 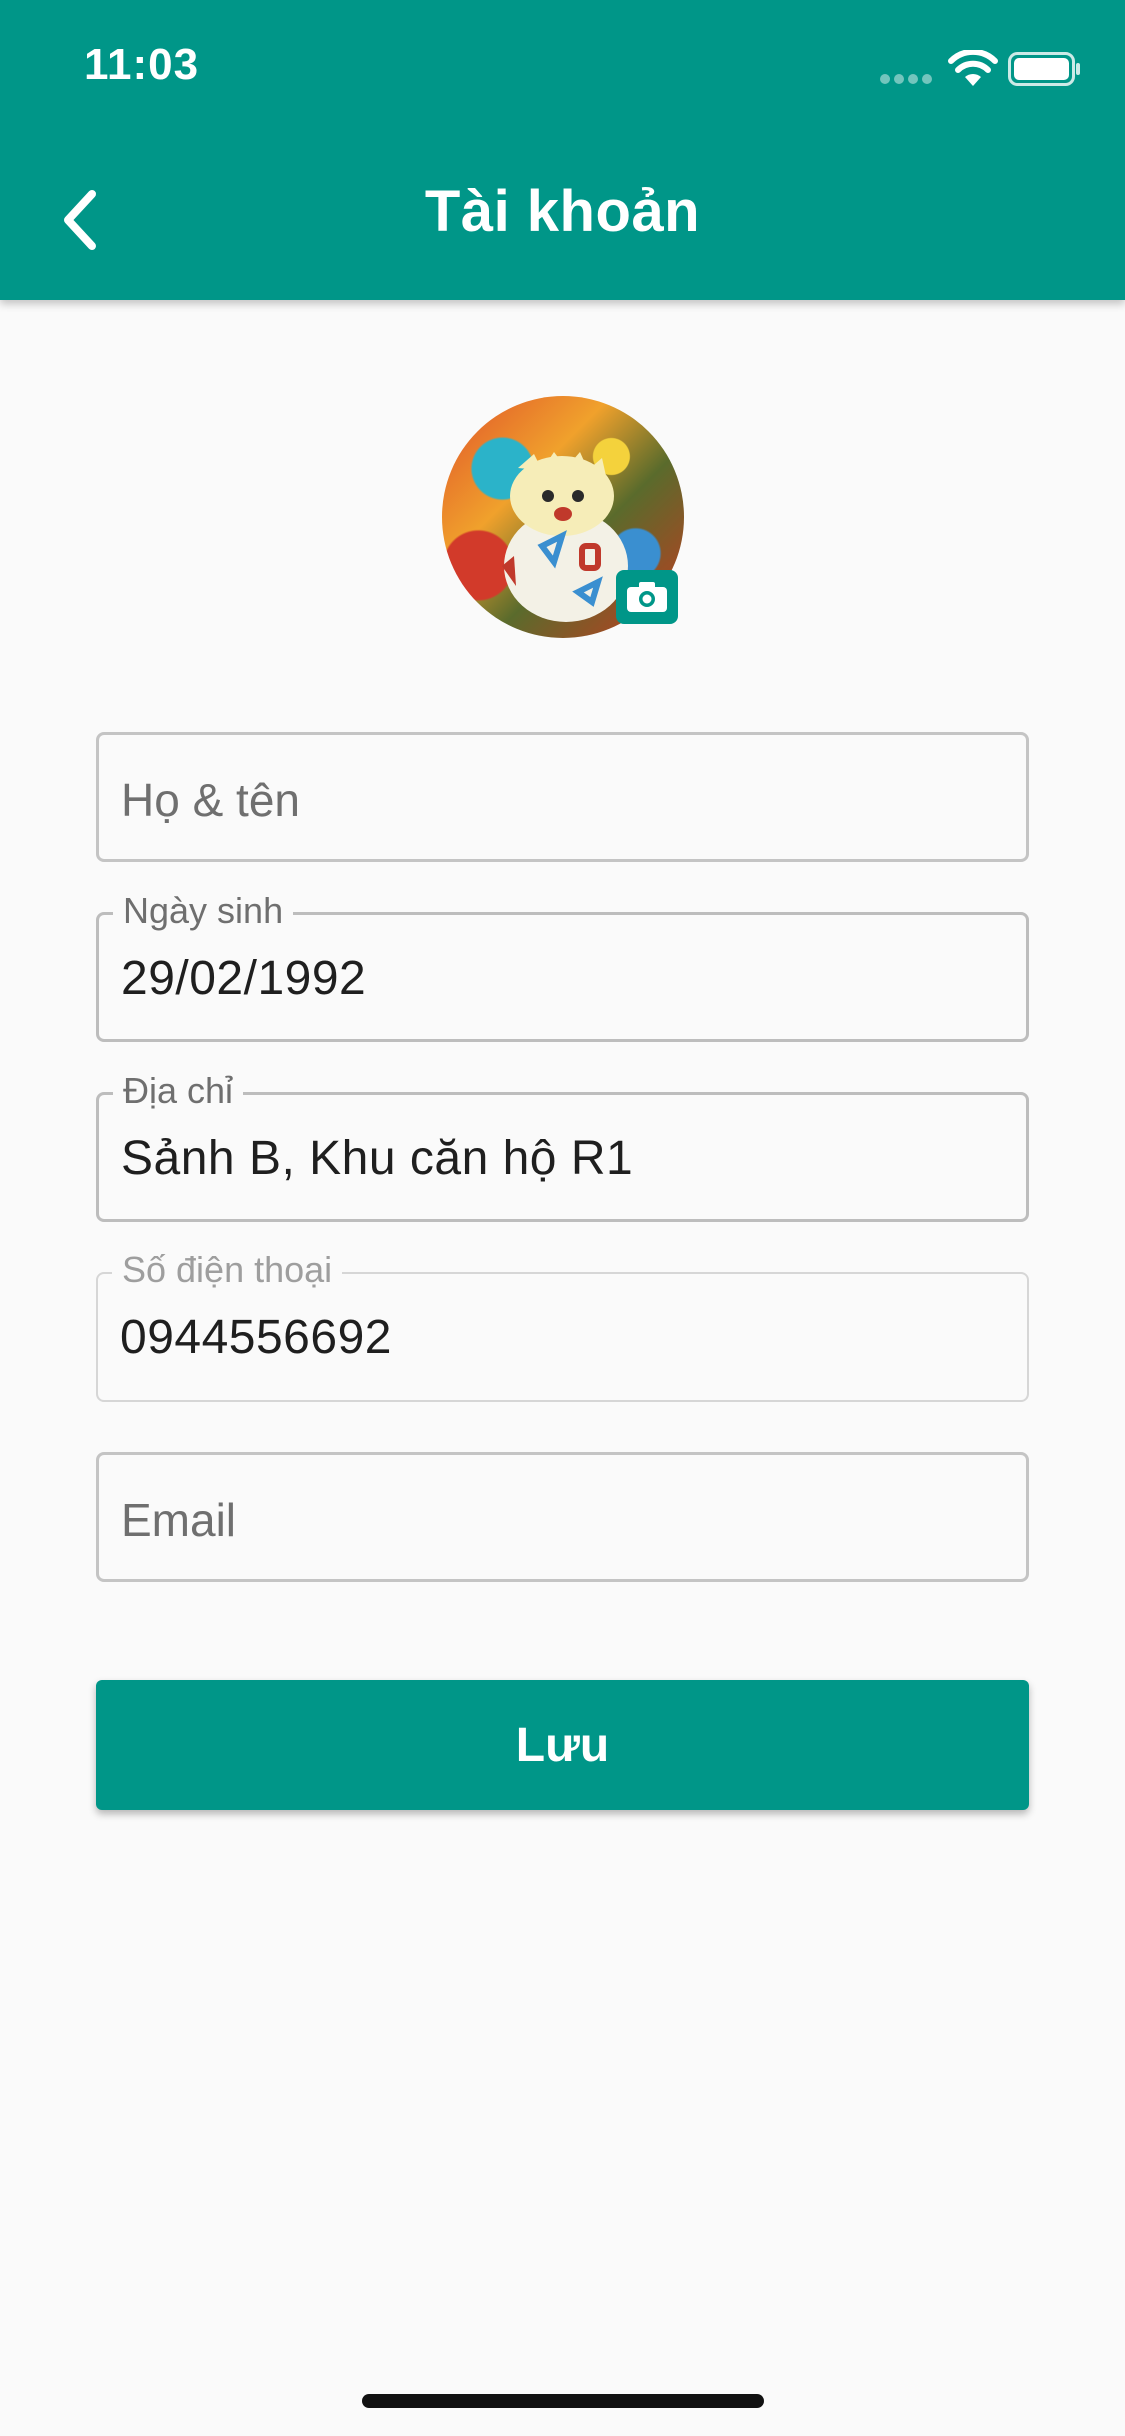 I want to click on change-avatar-button, so click(x=647, y=597).